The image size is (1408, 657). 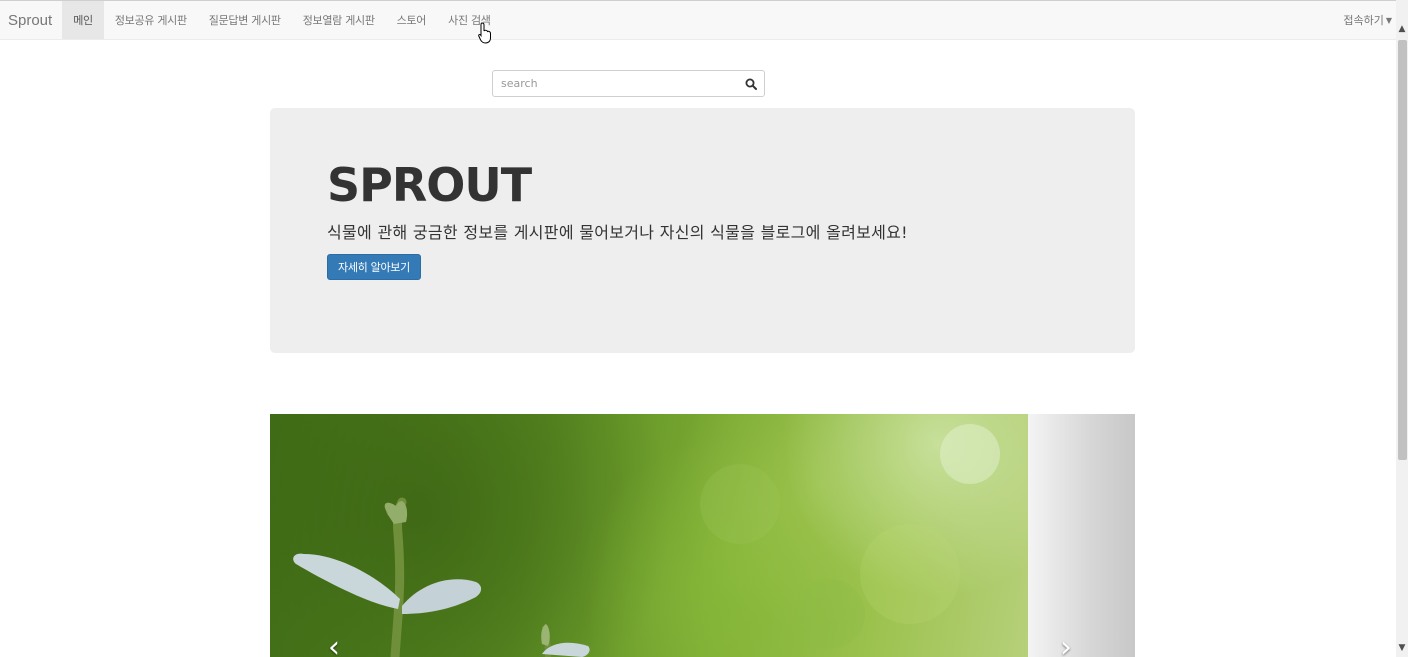 What do you see at coordinates (1363, 20) in the screenshot?
I see `connect-dropdown-label: 접속하기` at bounding box center [1363, 20].